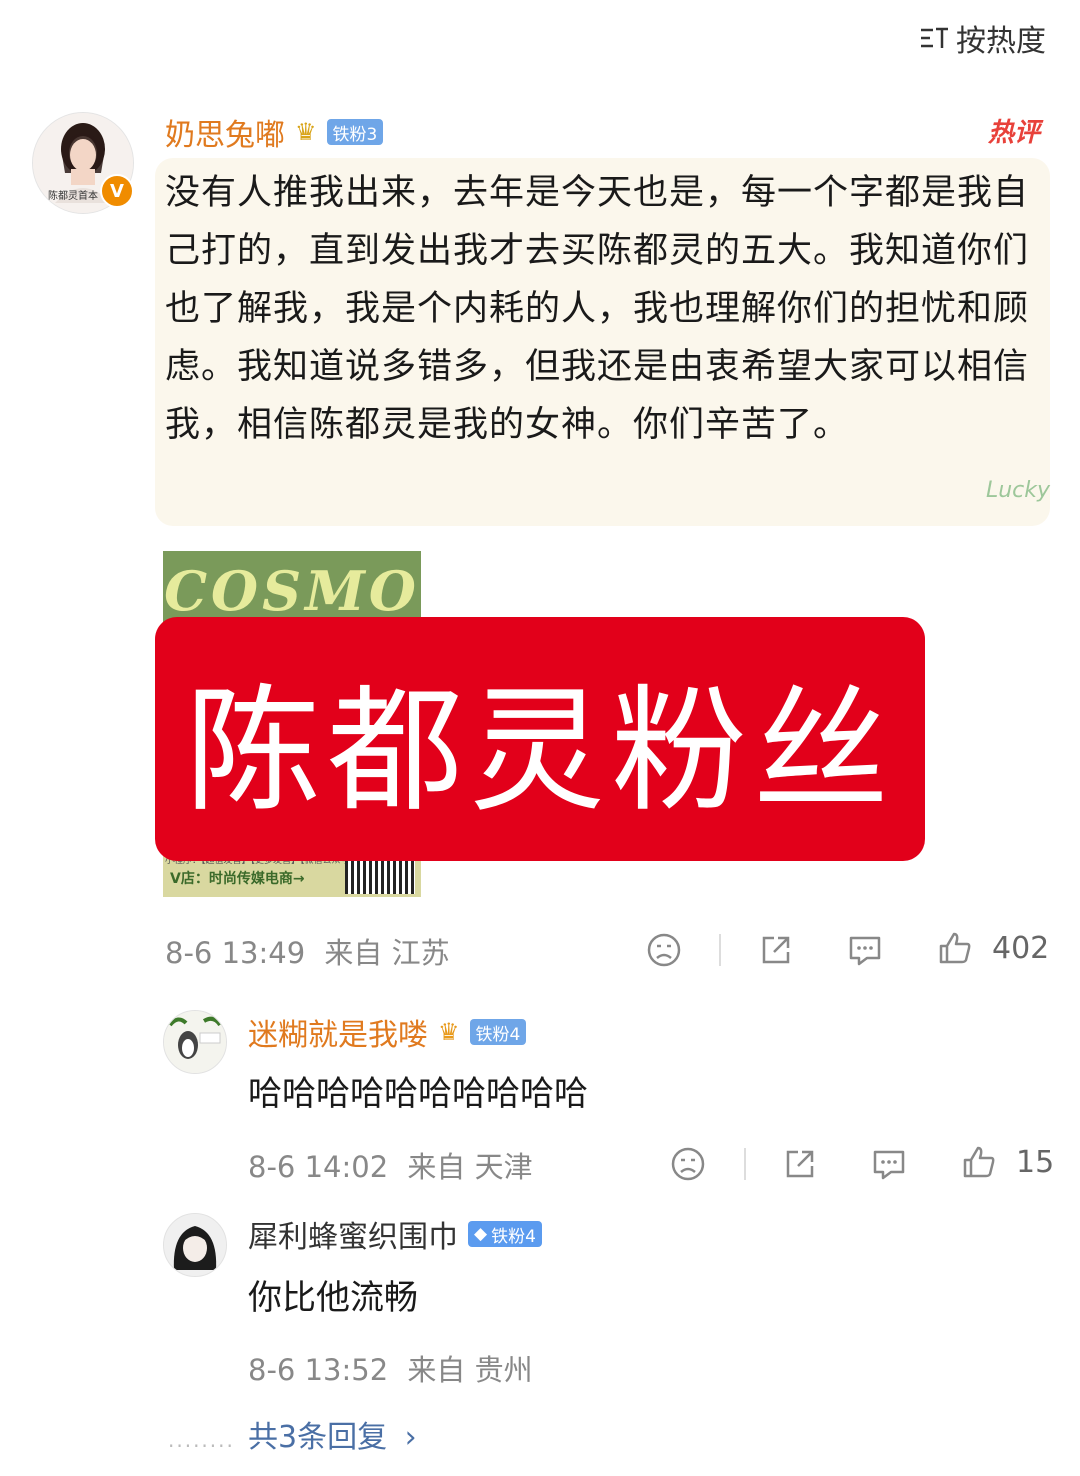 Image resolution: width=1080 pixels, height=1476 pixels. I want to click on overlay-text: 陈都灵粉丝, so click(540, 751).